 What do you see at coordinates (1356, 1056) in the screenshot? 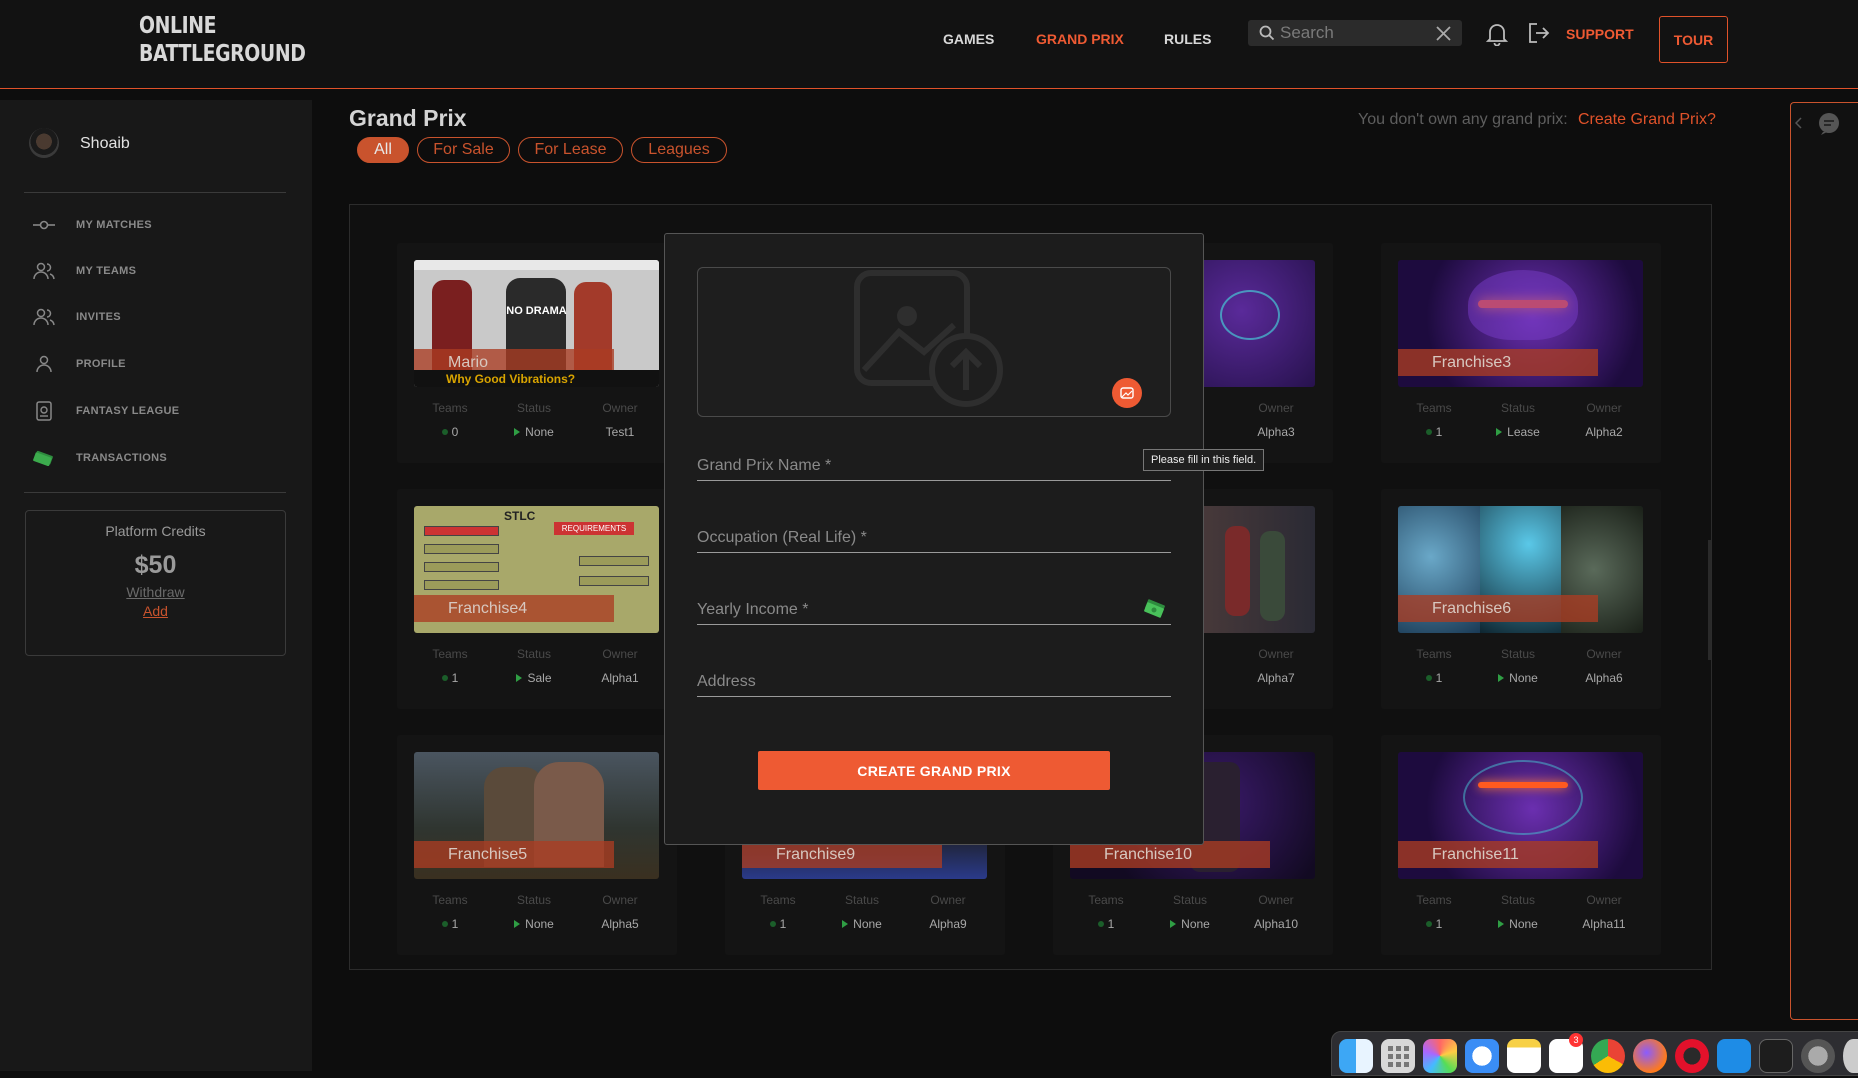
I see `finder-icon` at bounding box center [1356, 1056].